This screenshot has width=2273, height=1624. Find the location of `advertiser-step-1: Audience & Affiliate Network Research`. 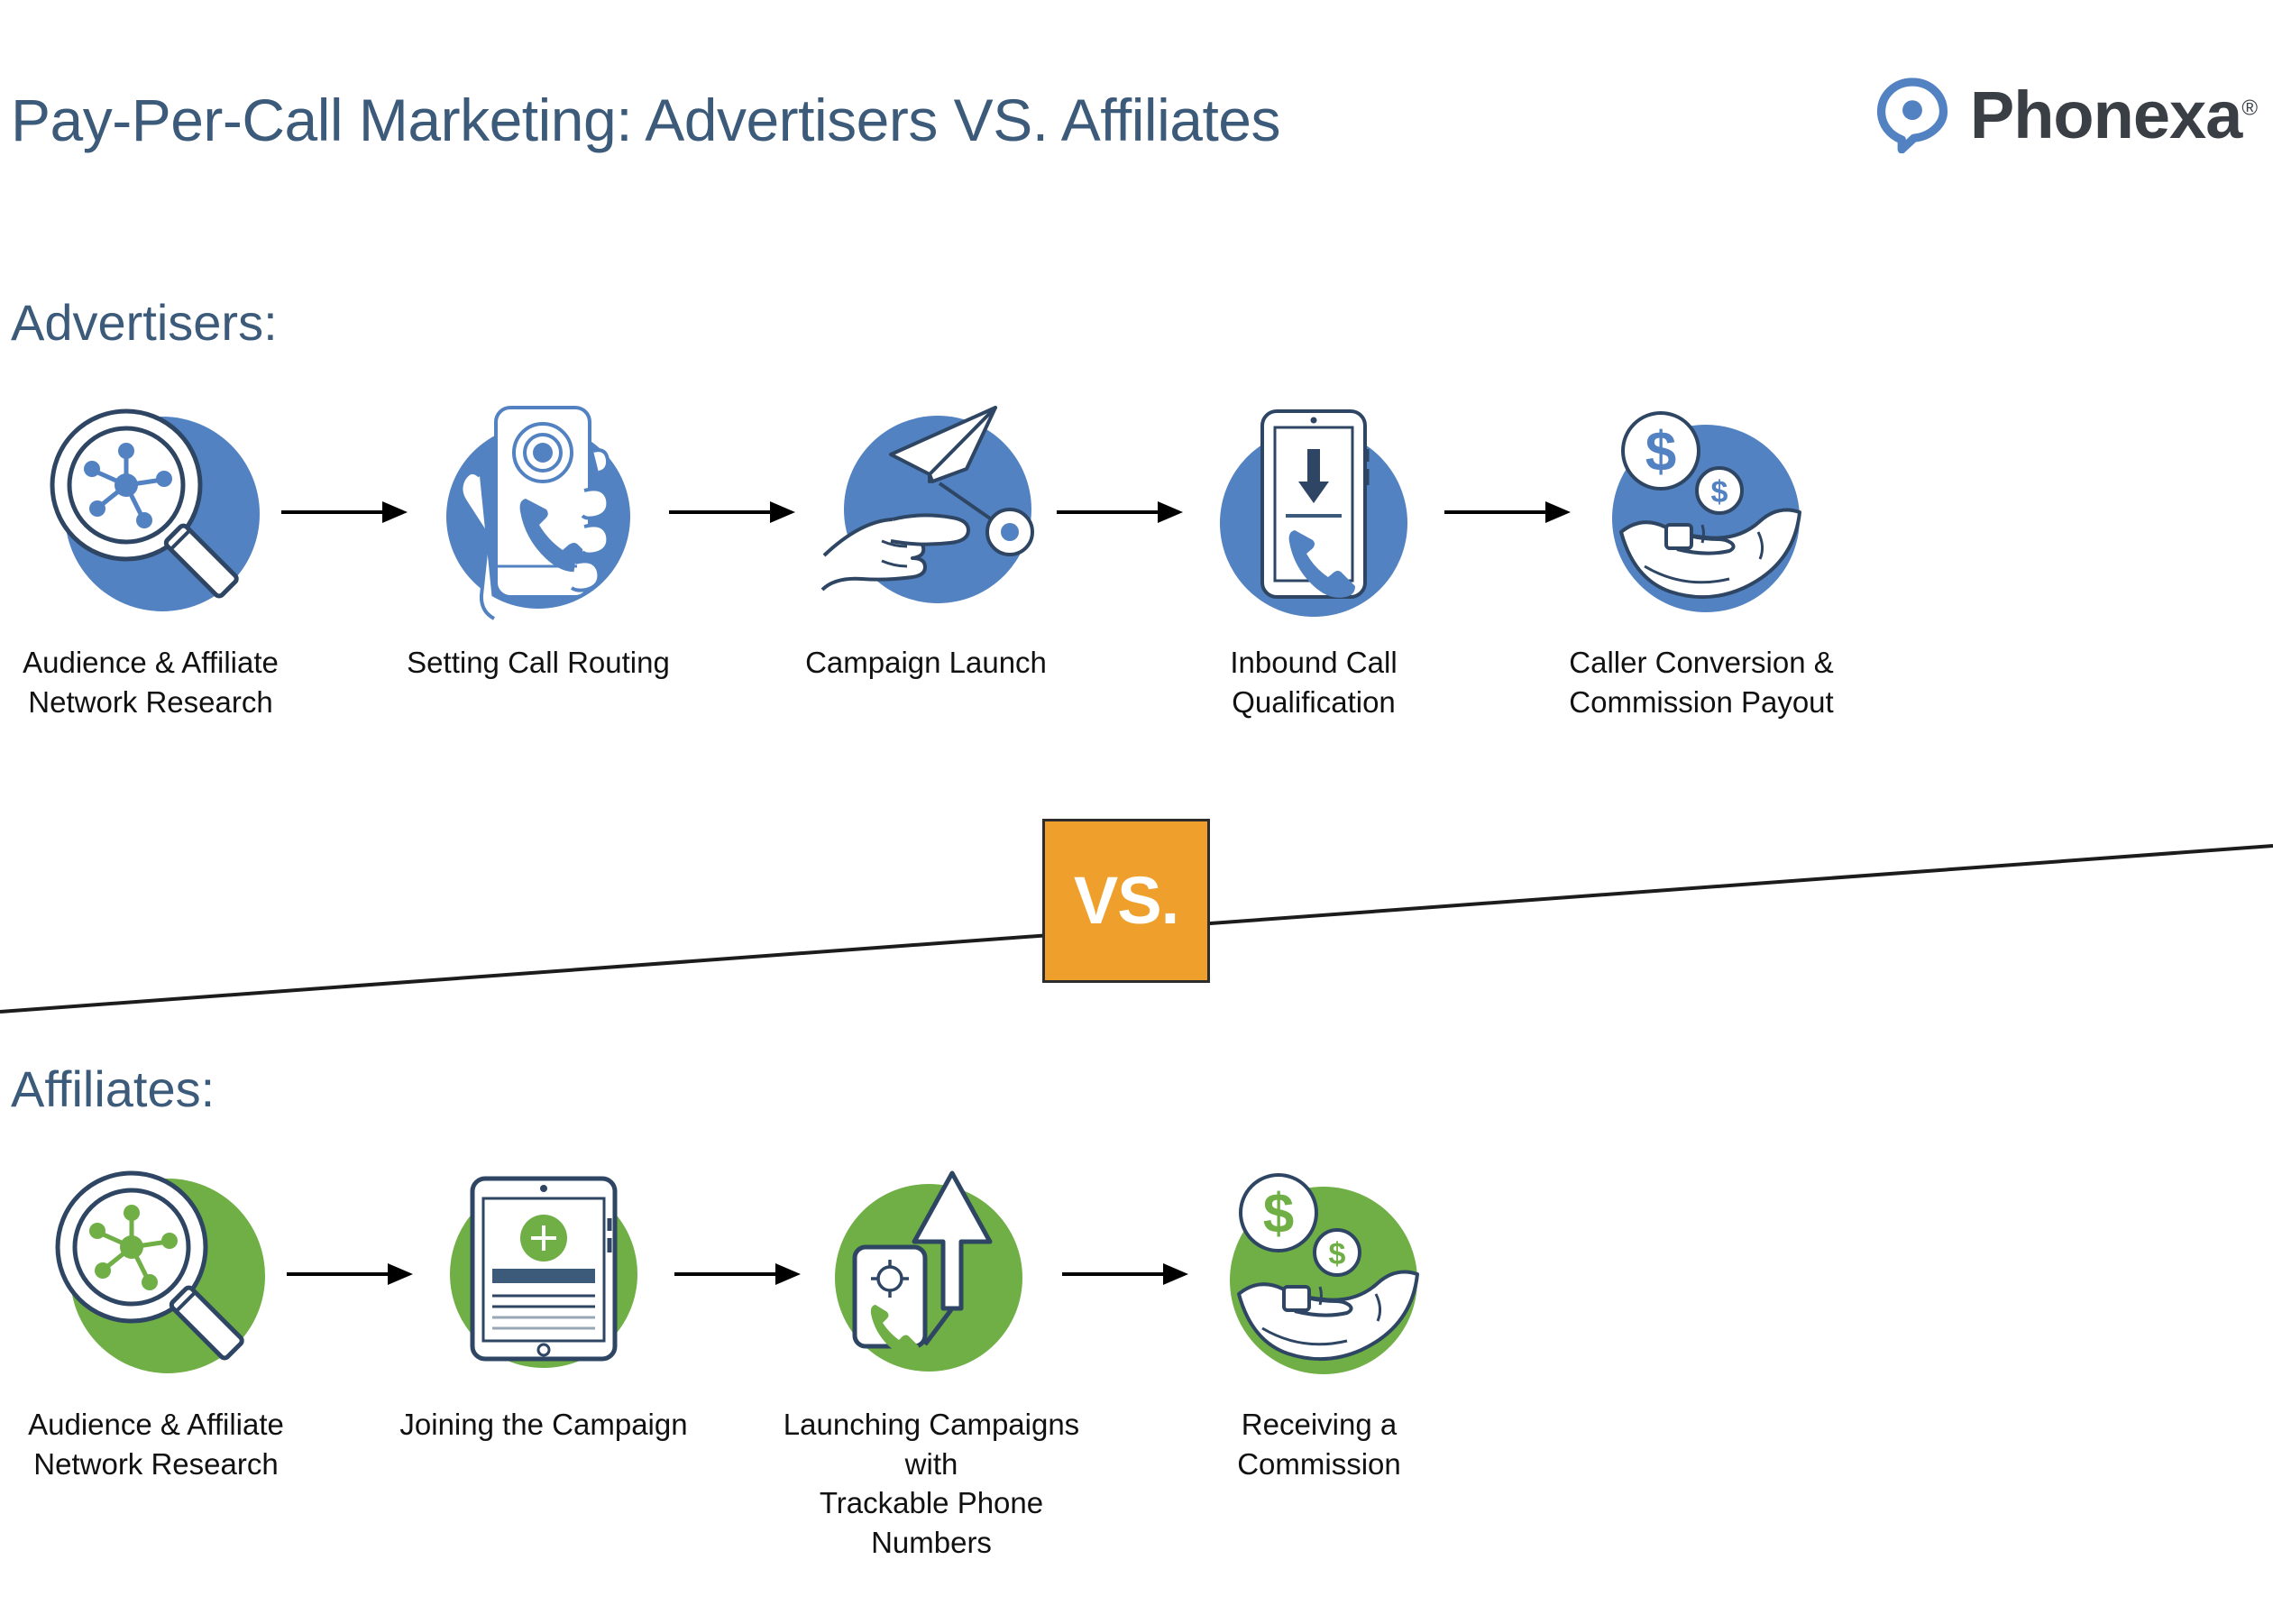

advertiser-step-1: Audience & Affiliate Network Research is located at coordinates (150, 559).